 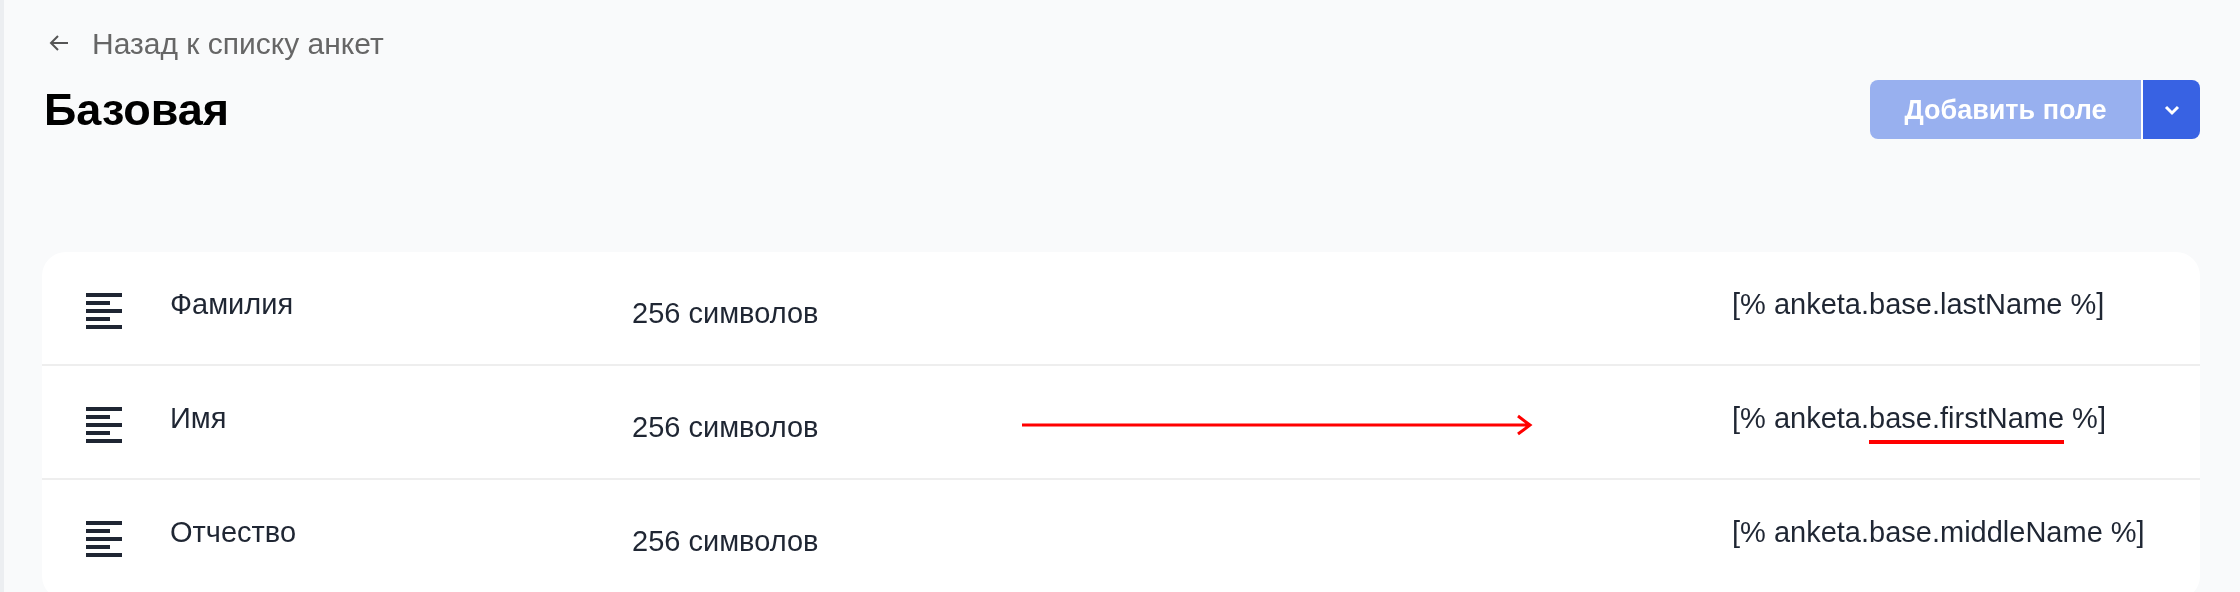 What do you see at coordinates (1919, 418) in the screenshot?
I see `field-variable: [% anketa.base.firstName %]` at bounding box center [1919, 418].